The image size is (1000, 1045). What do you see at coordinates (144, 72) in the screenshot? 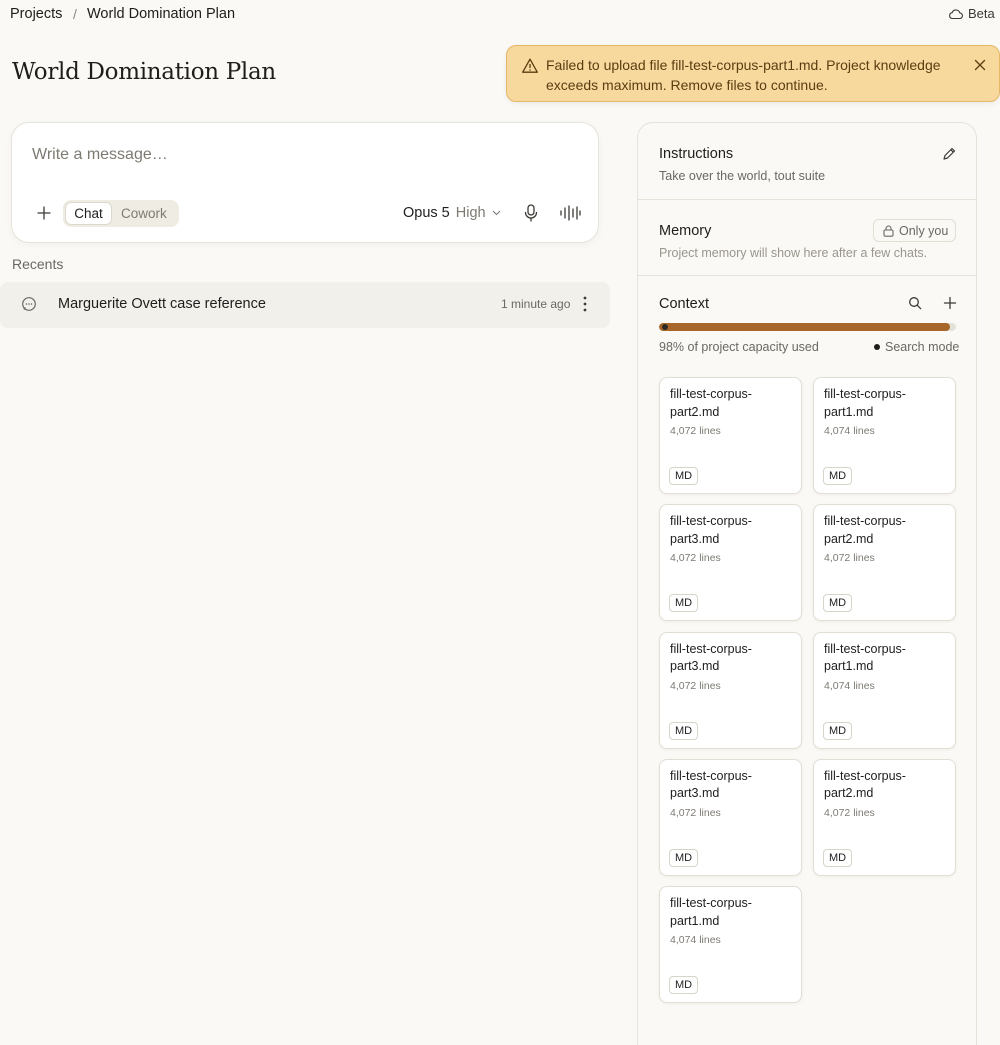
I see `page-title: World Domination Plan` at bounding box center [144, 72].